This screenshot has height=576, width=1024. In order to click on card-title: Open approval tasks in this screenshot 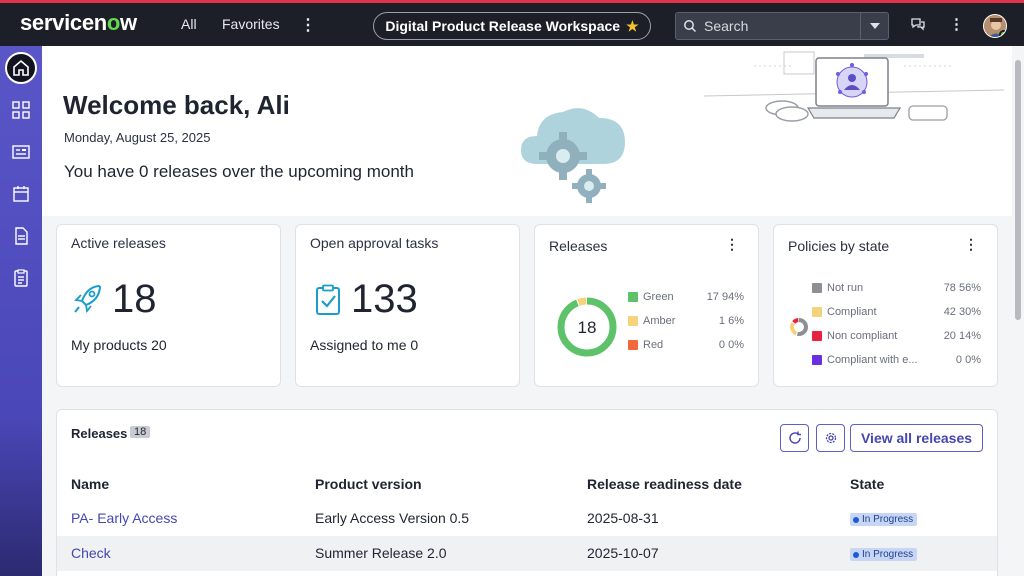, I will do `click(374, 243)`.